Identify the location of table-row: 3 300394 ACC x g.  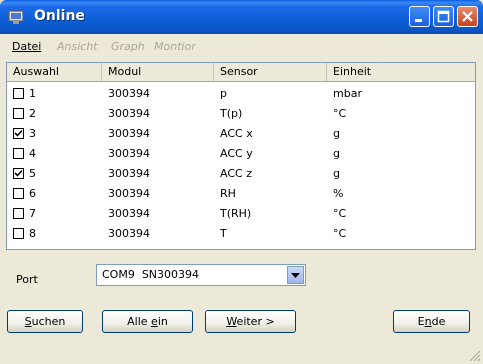
(241, 134).